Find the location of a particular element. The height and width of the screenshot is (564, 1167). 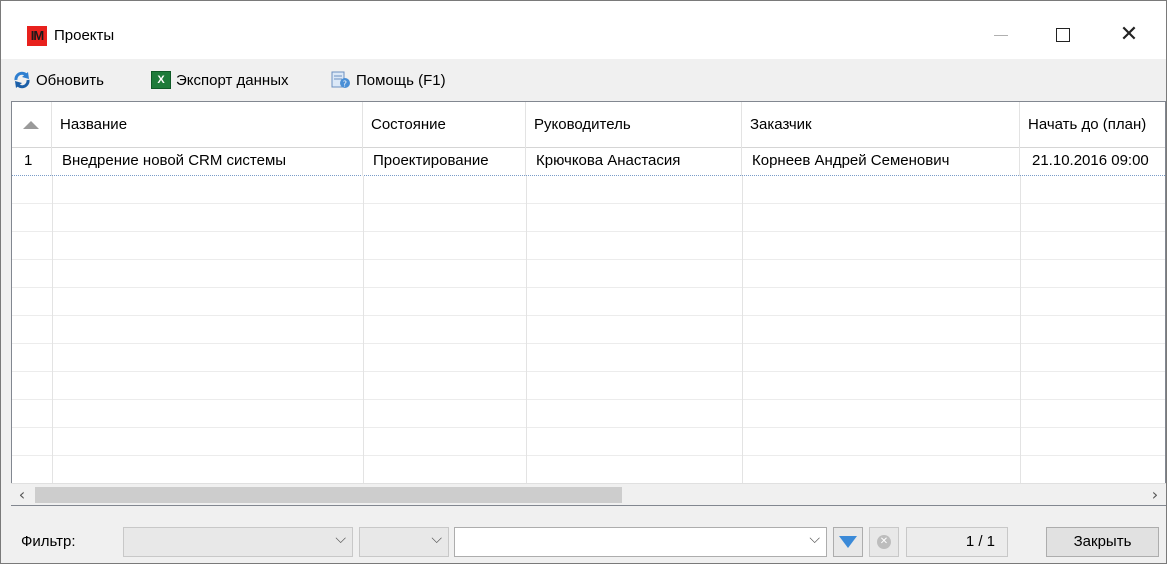

cell-start-plan: 21.10.2016 09:00 is located at coordinates (1092, 162).